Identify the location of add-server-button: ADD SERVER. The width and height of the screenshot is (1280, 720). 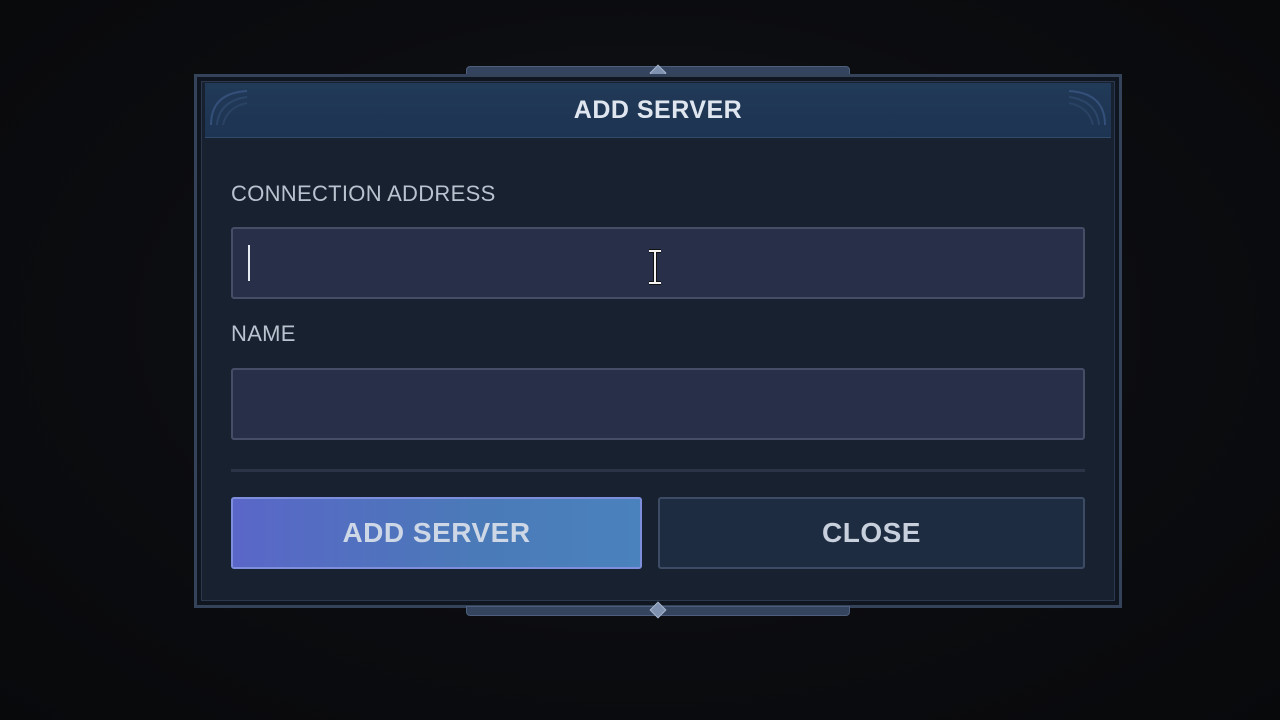
(436, 533).